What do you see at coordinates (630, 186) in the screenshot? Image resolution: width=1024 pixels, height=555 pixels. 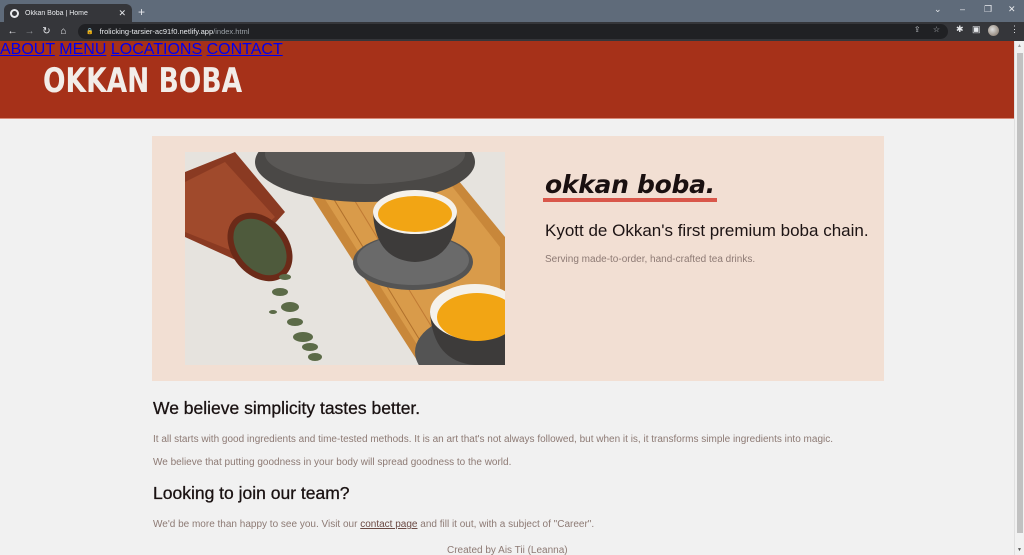 I see `brand-heading: okkan boba.` at bounding box center [630, 186].